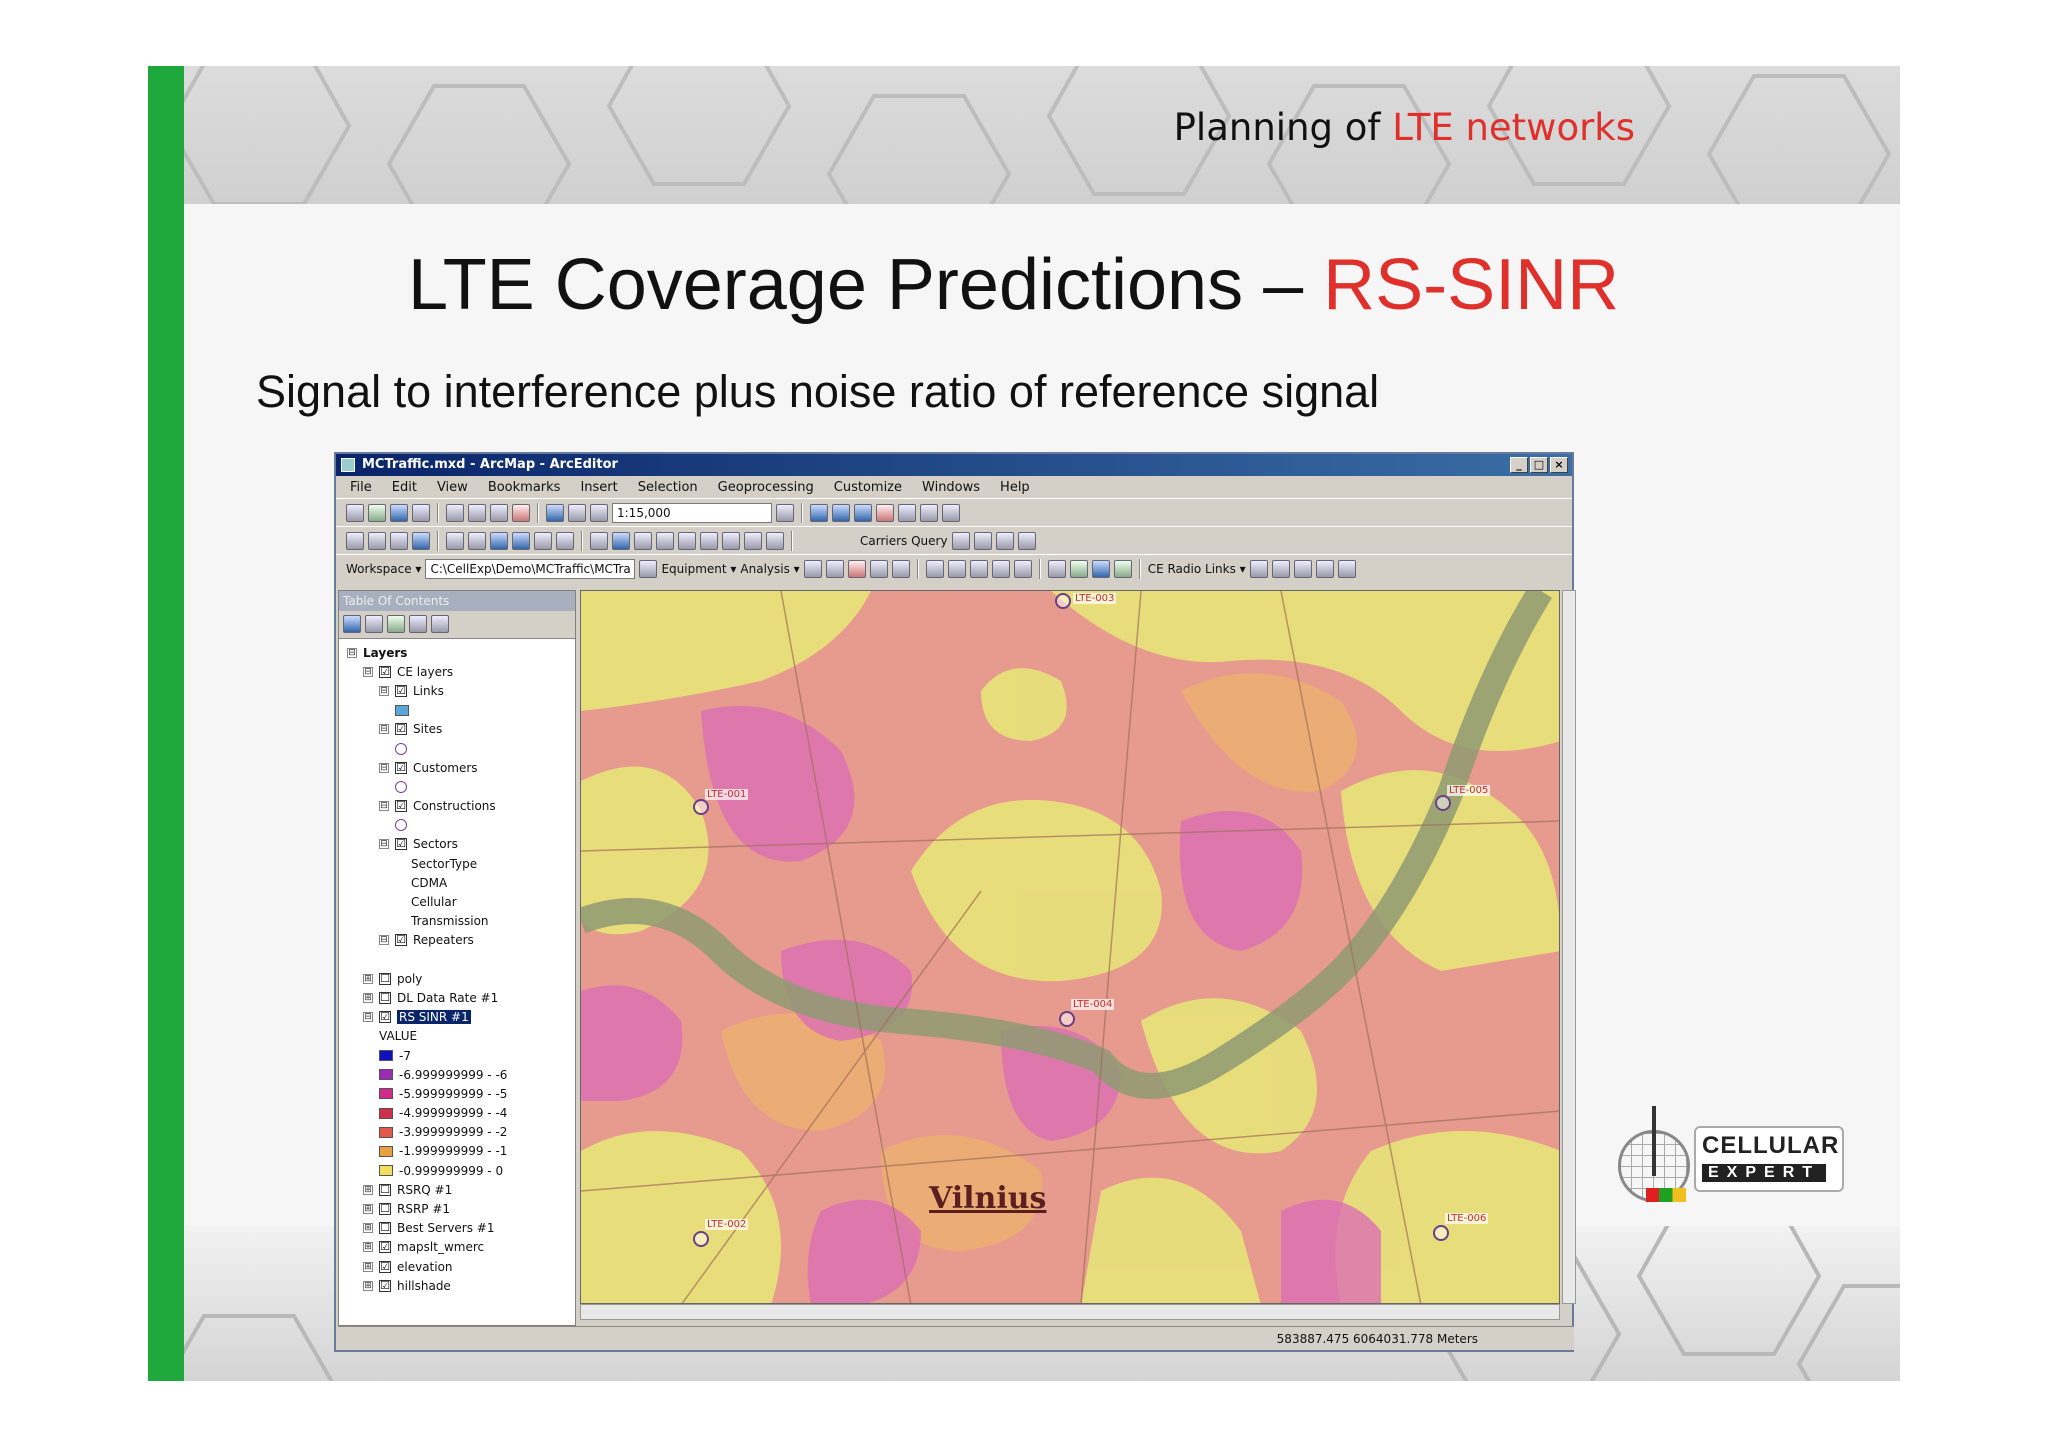  Describe the element at coordinates (599, 540) in the screenshot. I see `select-elements-icon` at that location.